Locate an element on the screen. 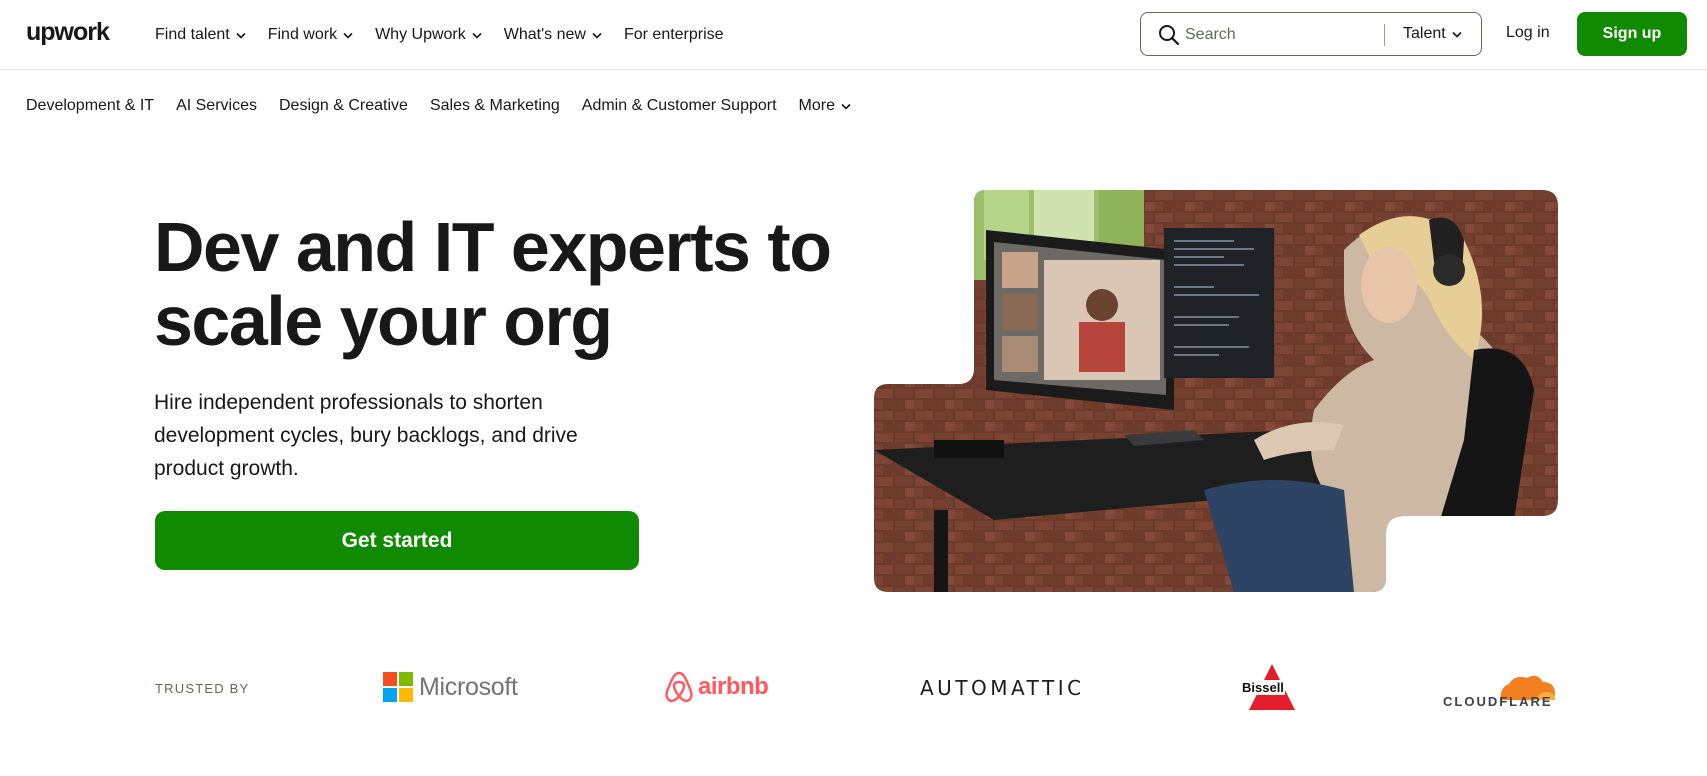 The image size is (1707, 776). search-icon is located at coordinates (1169, 35).